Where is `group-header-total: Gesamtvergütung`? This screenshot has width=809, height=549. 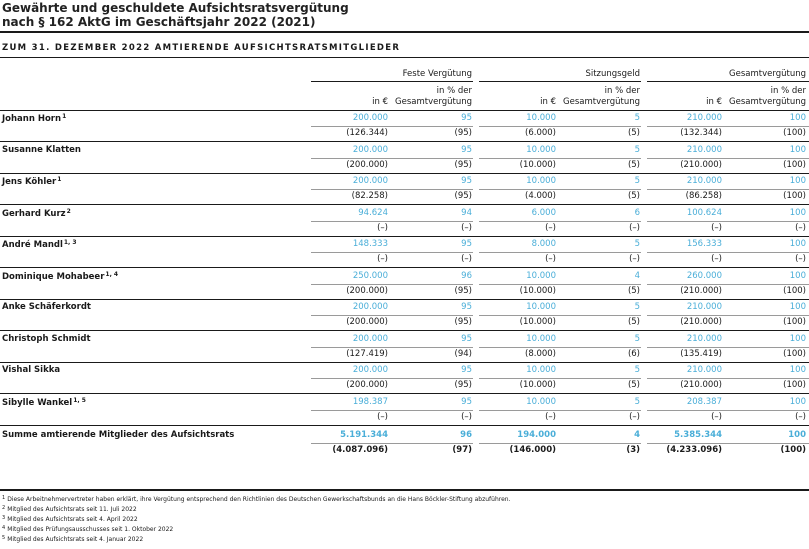
group-header-total: Gesamtvergütung is located at coordinates (767, 74).